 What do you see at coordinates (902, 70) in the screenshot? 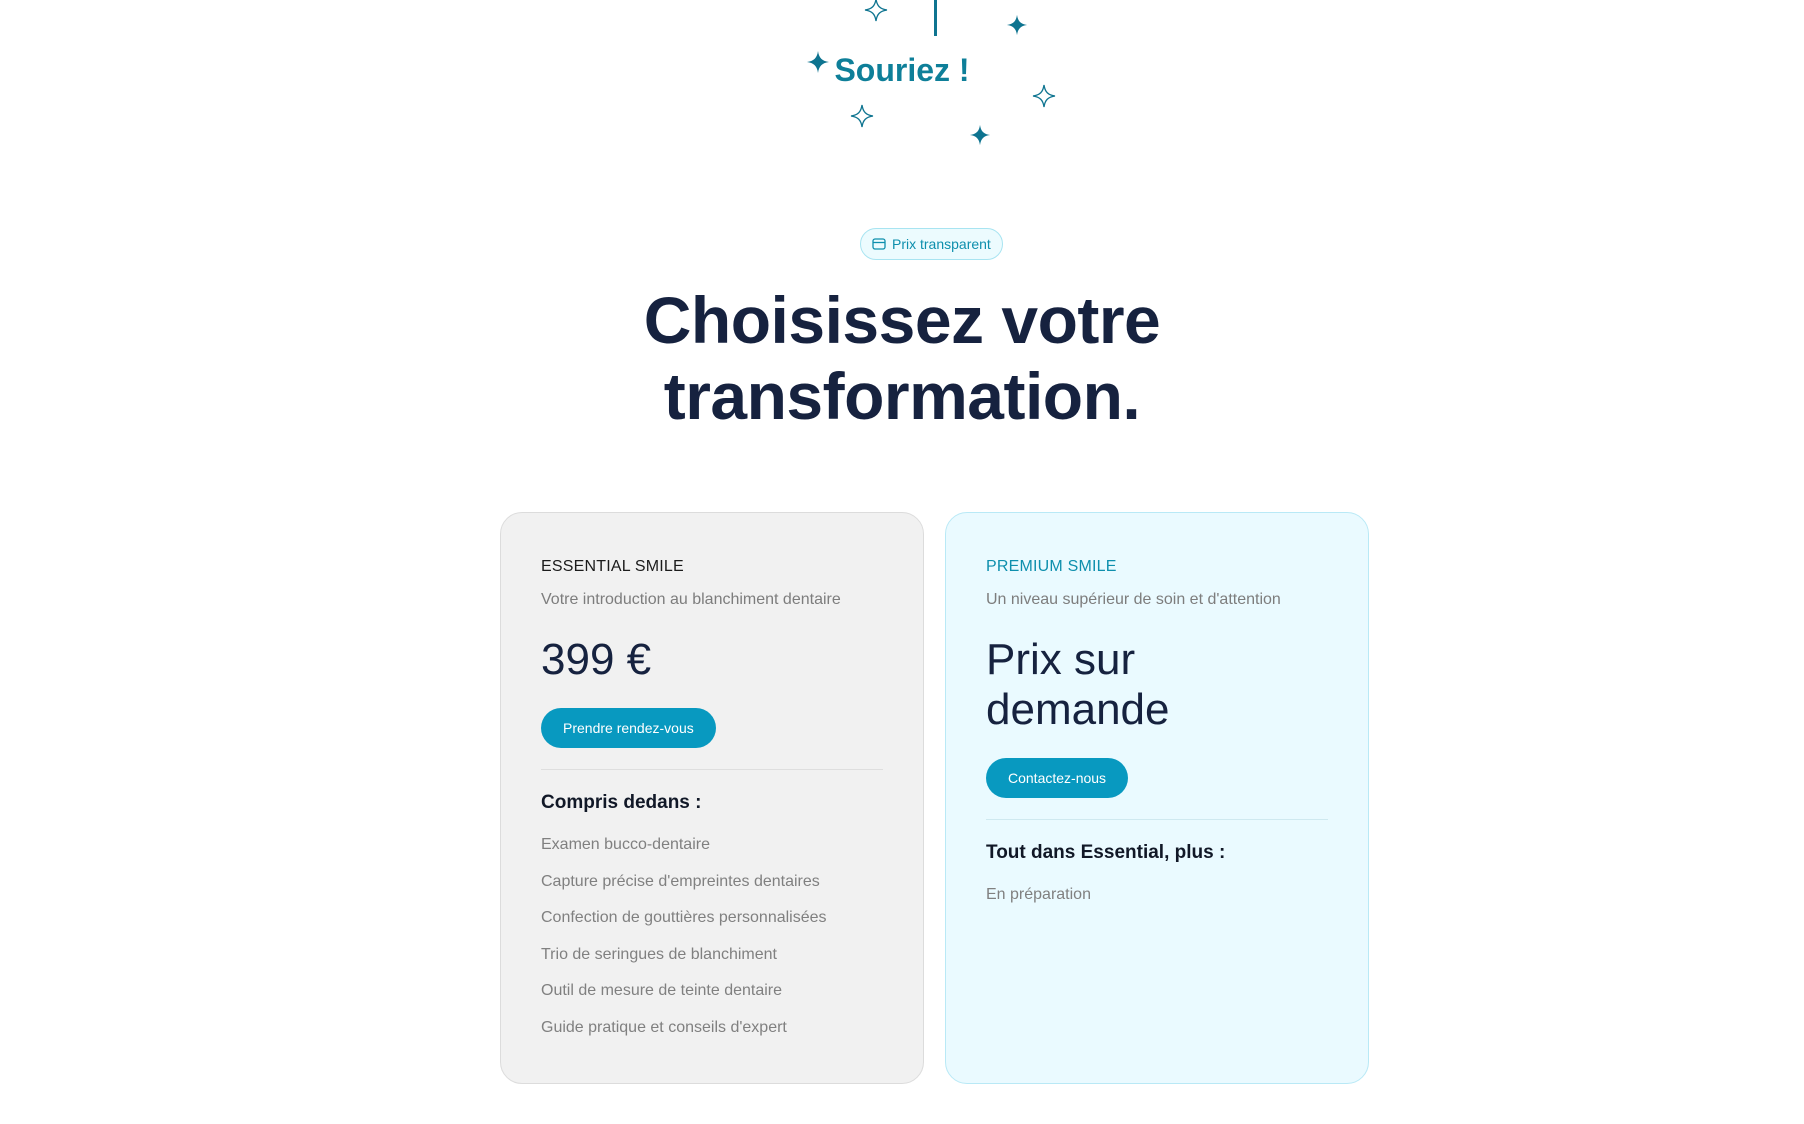
I see `hero-title: Souriez !` at bounding box center [902, 70].